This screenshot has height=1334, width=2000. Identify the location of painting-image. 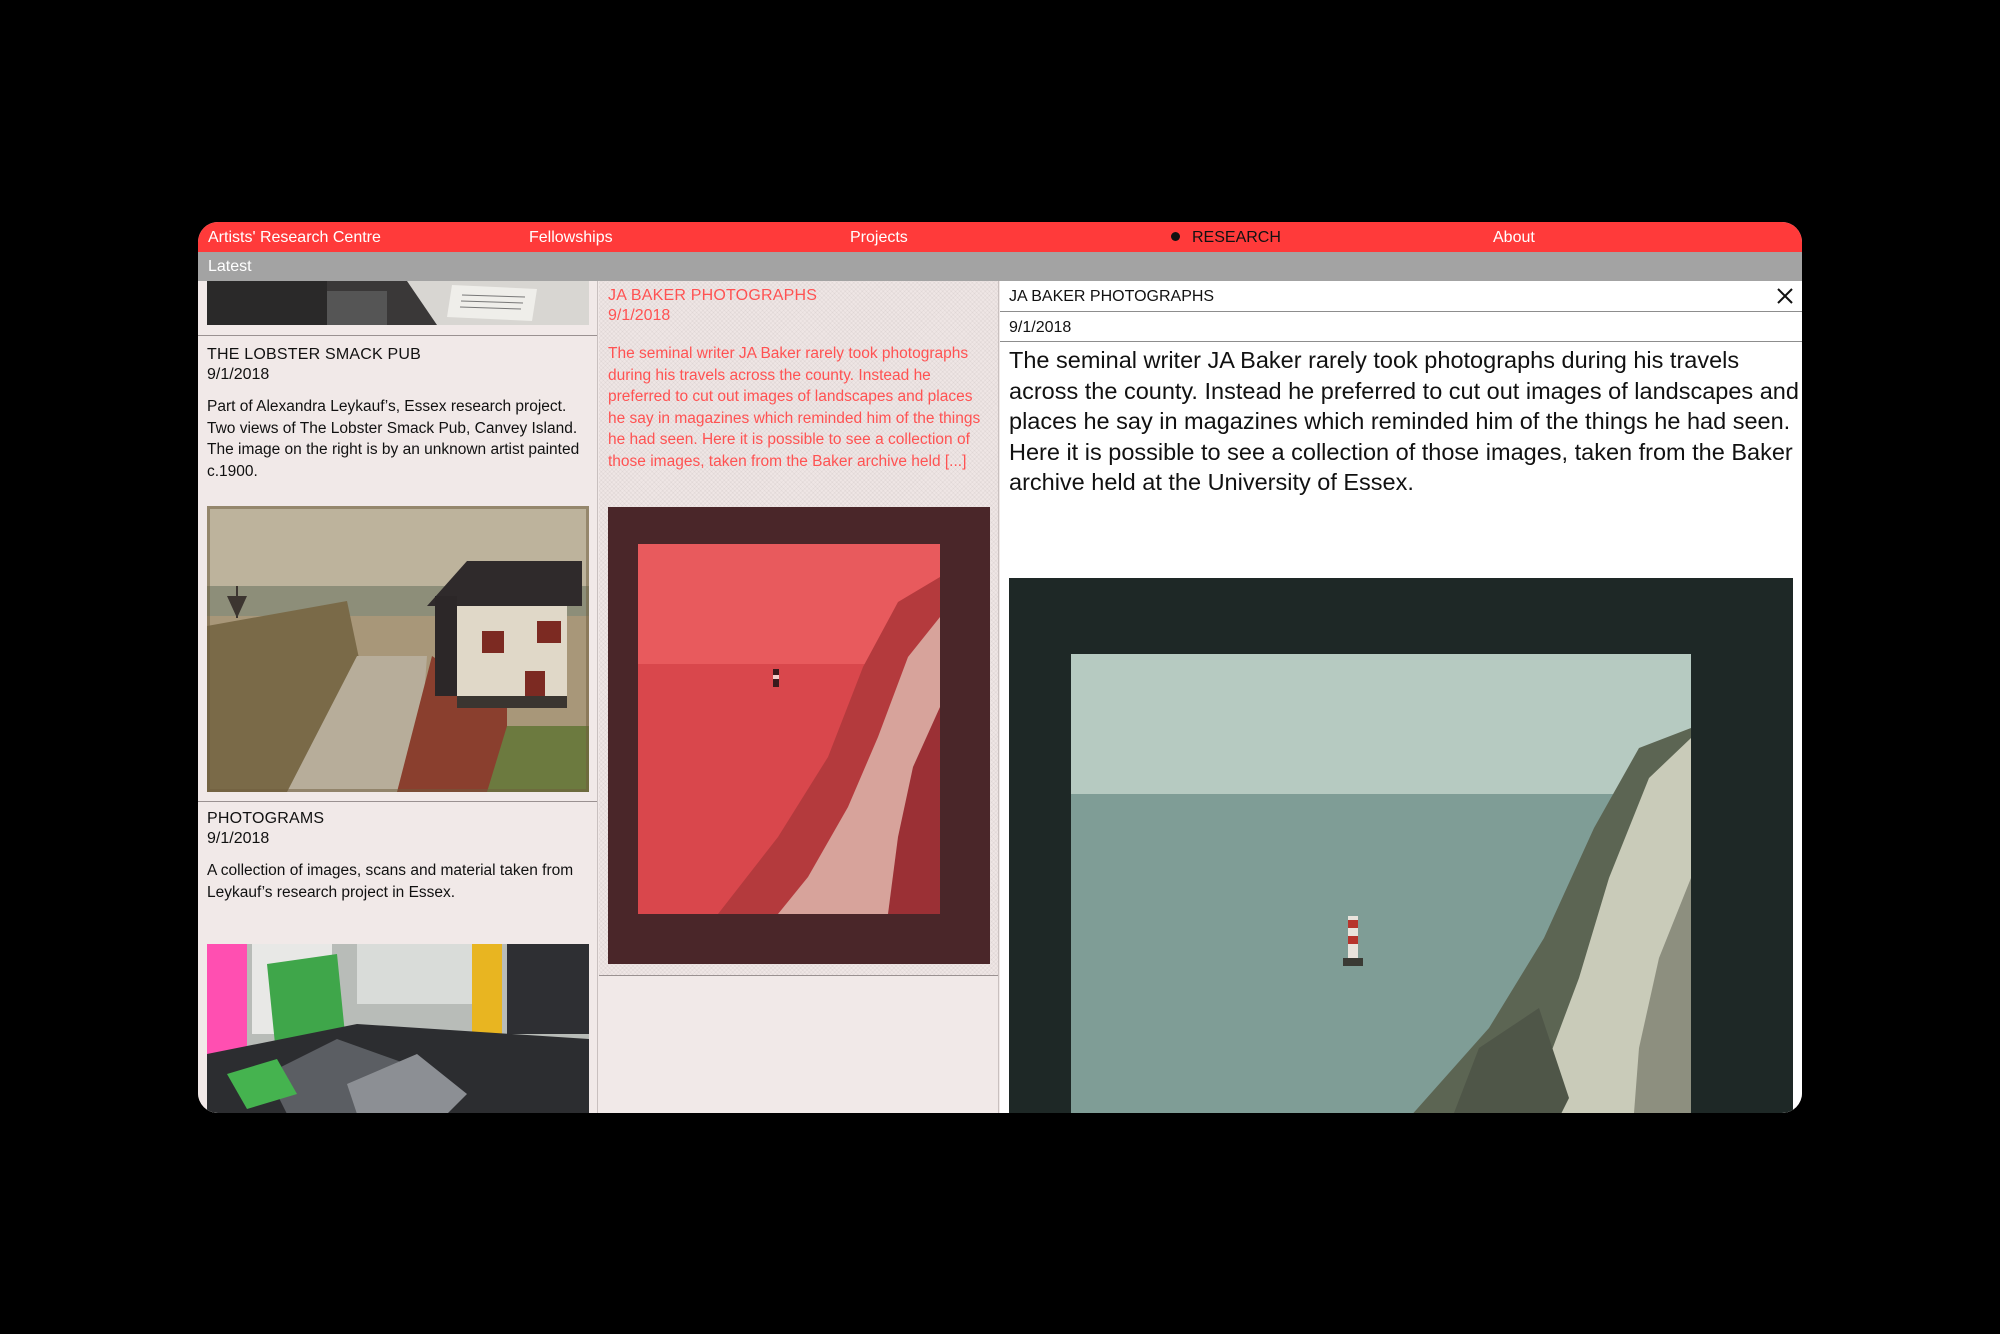
(398, 649).